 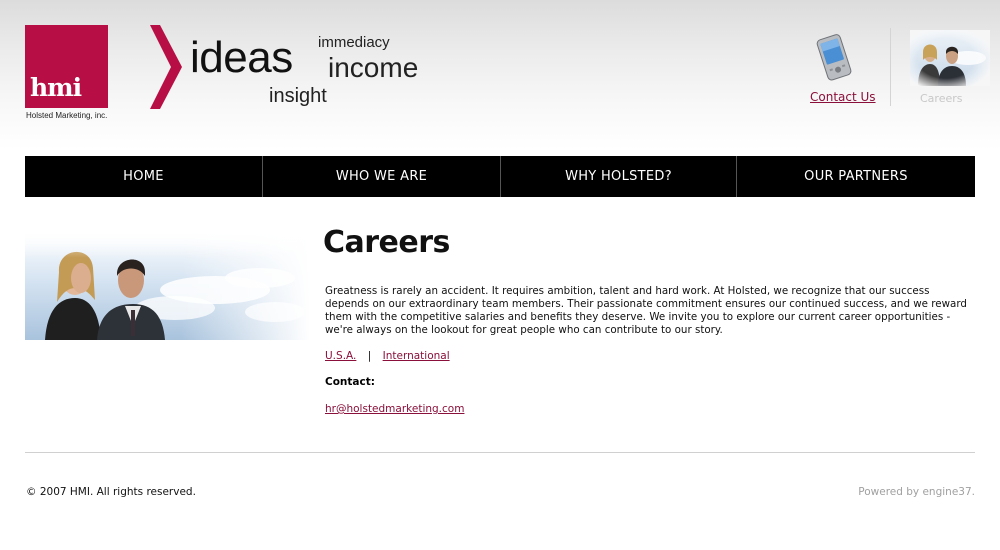 I want to click on phone-icon, so click(x=835, y=57).